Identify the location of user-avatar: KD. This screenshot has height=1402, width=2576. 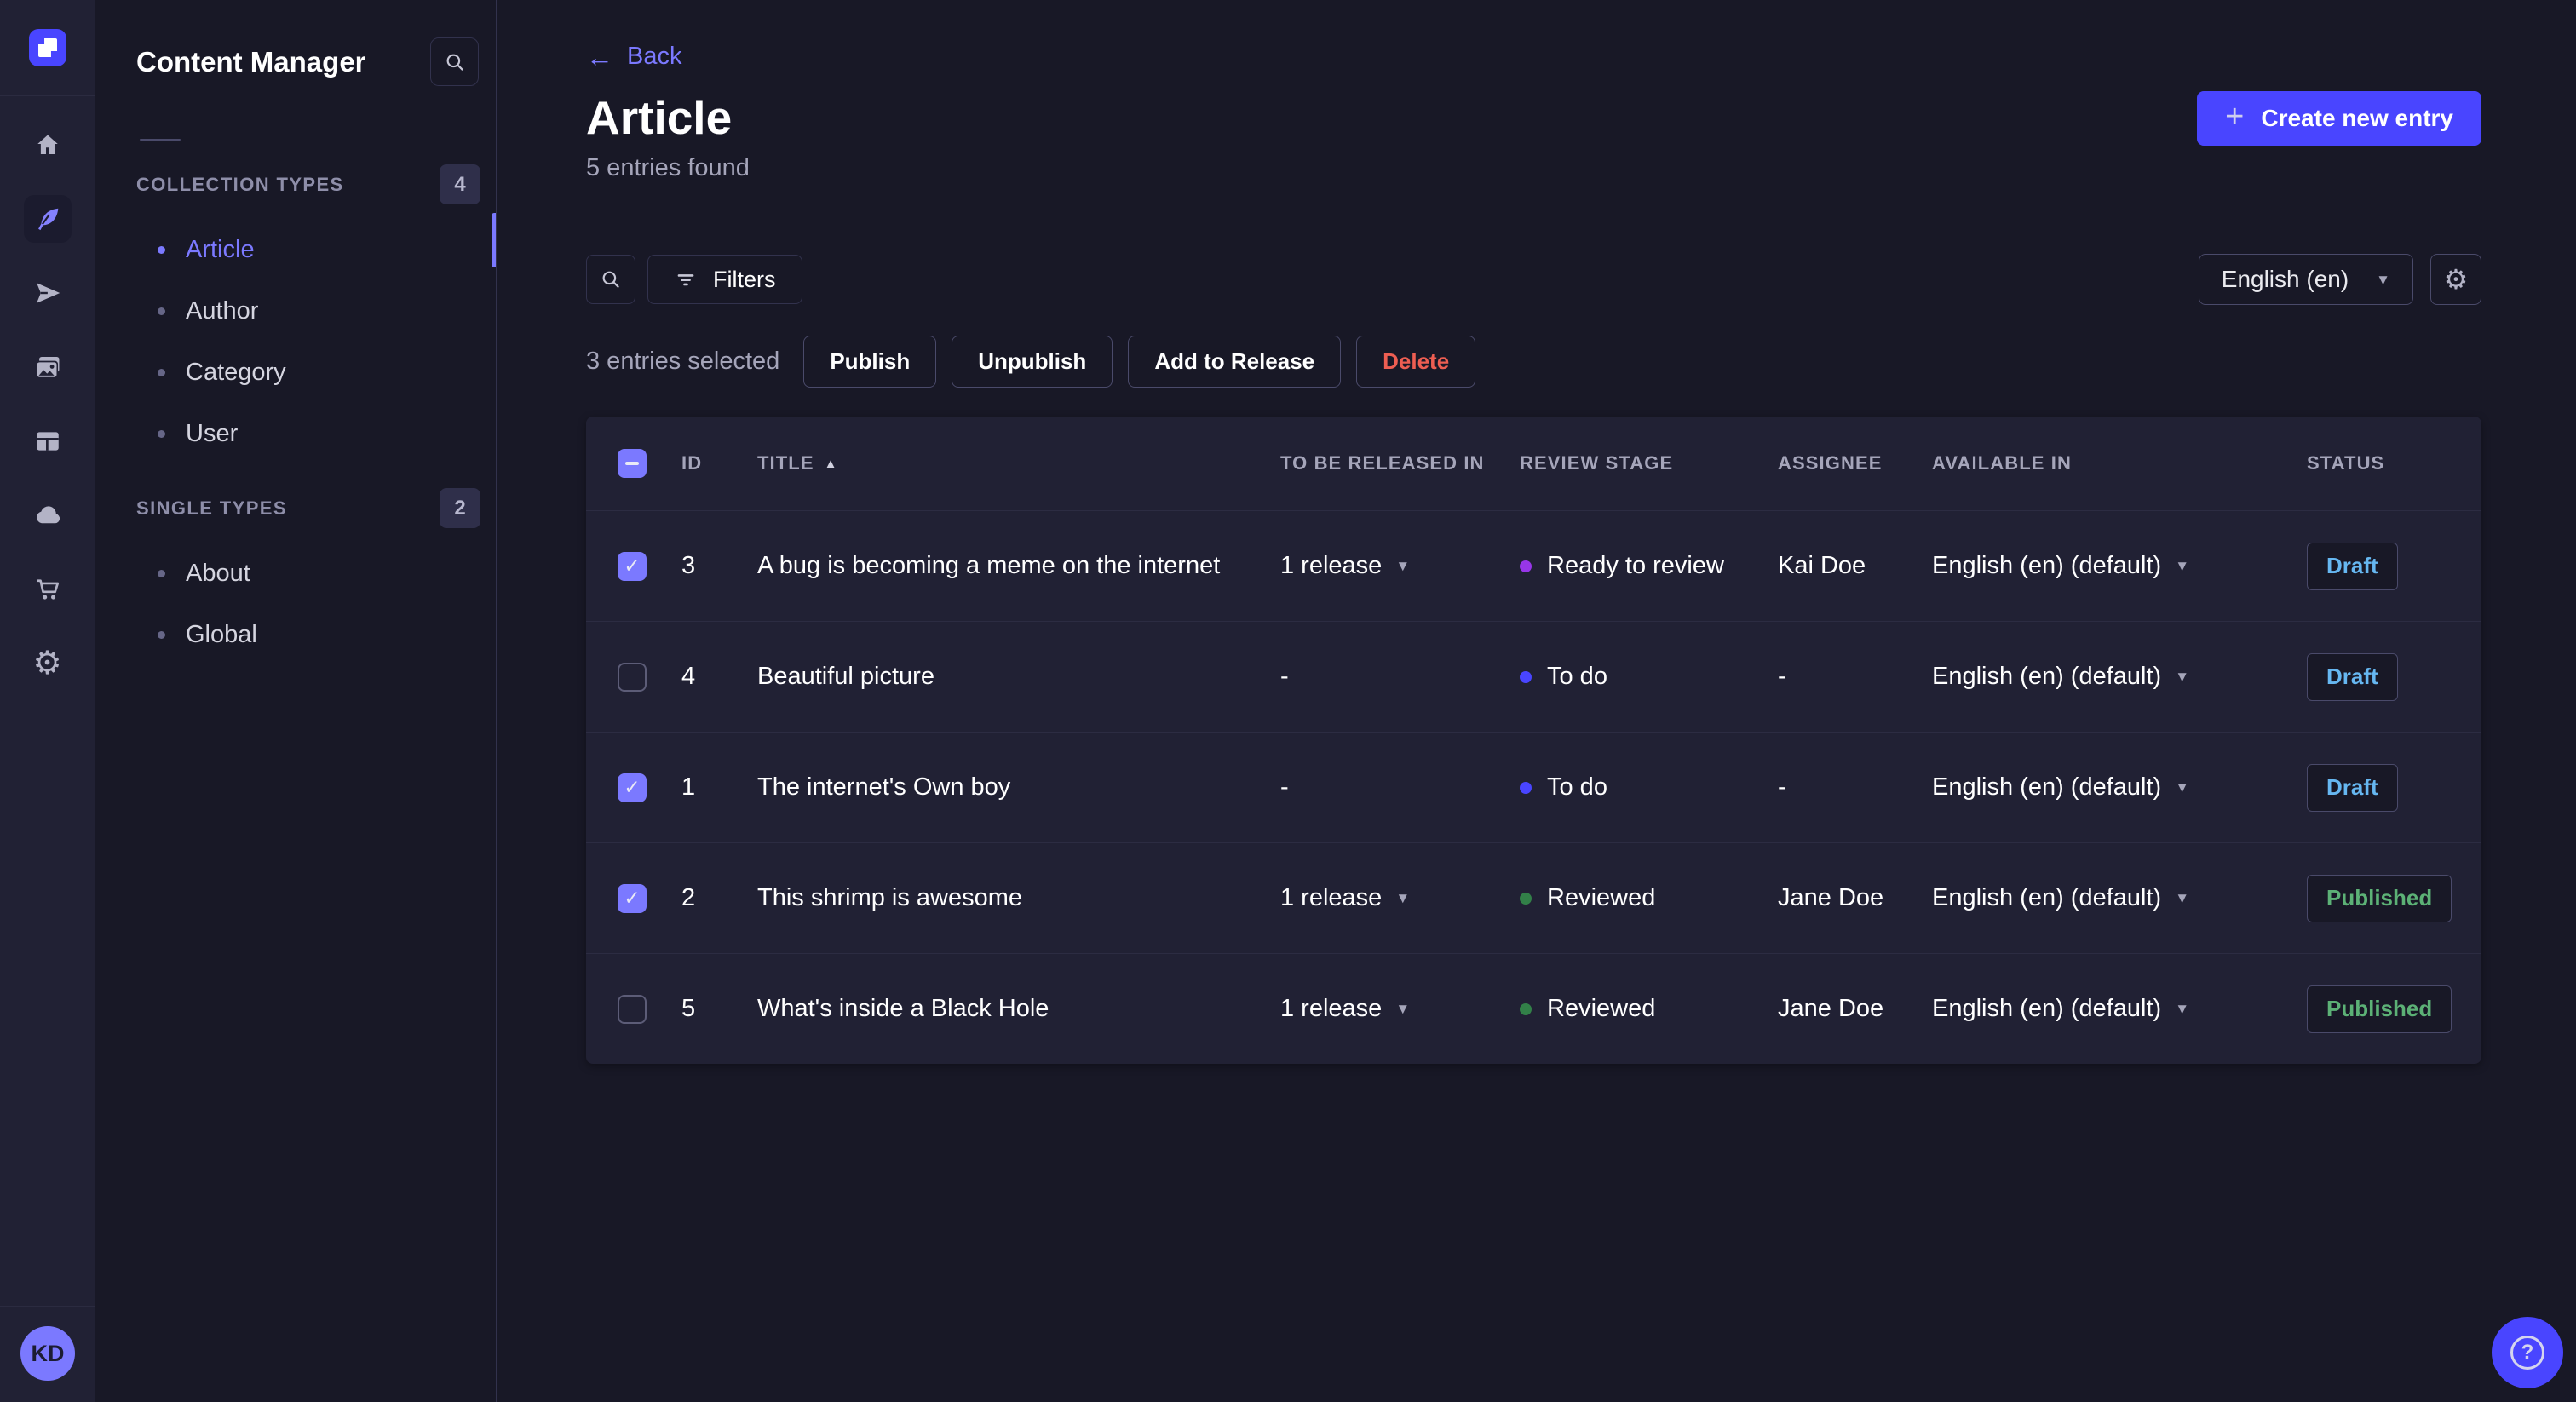
(48, 1353).